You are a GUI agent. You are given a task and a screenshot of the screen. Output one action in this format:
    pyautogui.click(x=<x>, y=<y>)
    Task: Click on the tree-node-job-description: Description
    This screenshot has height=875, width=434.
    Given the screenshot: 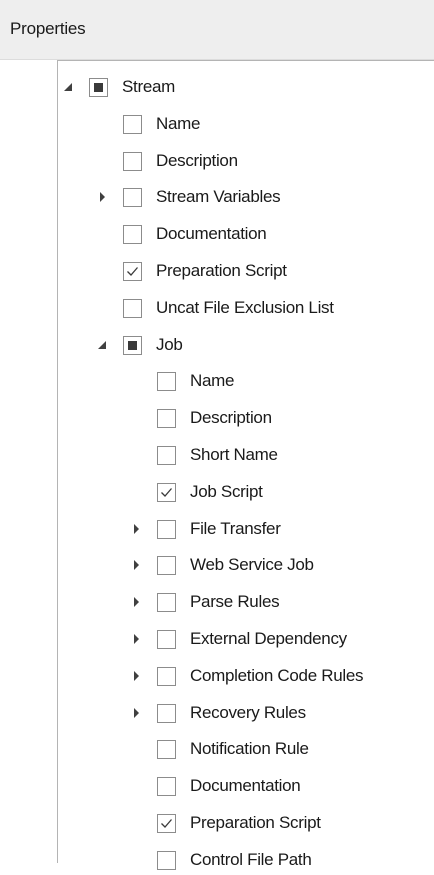 What is the action you would take?
    pyautogui.click(x=200, y=418)
    